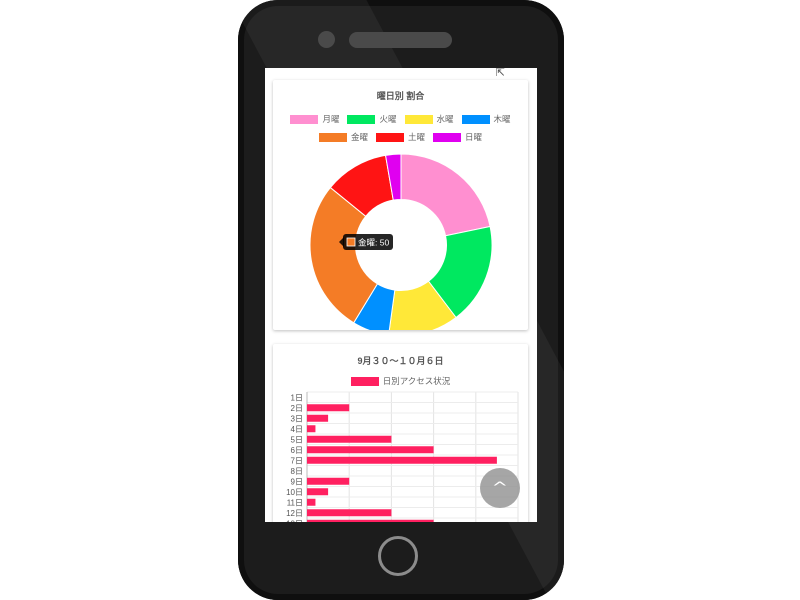  I want to click on y-tick-label: 1日, so click(297, 397).